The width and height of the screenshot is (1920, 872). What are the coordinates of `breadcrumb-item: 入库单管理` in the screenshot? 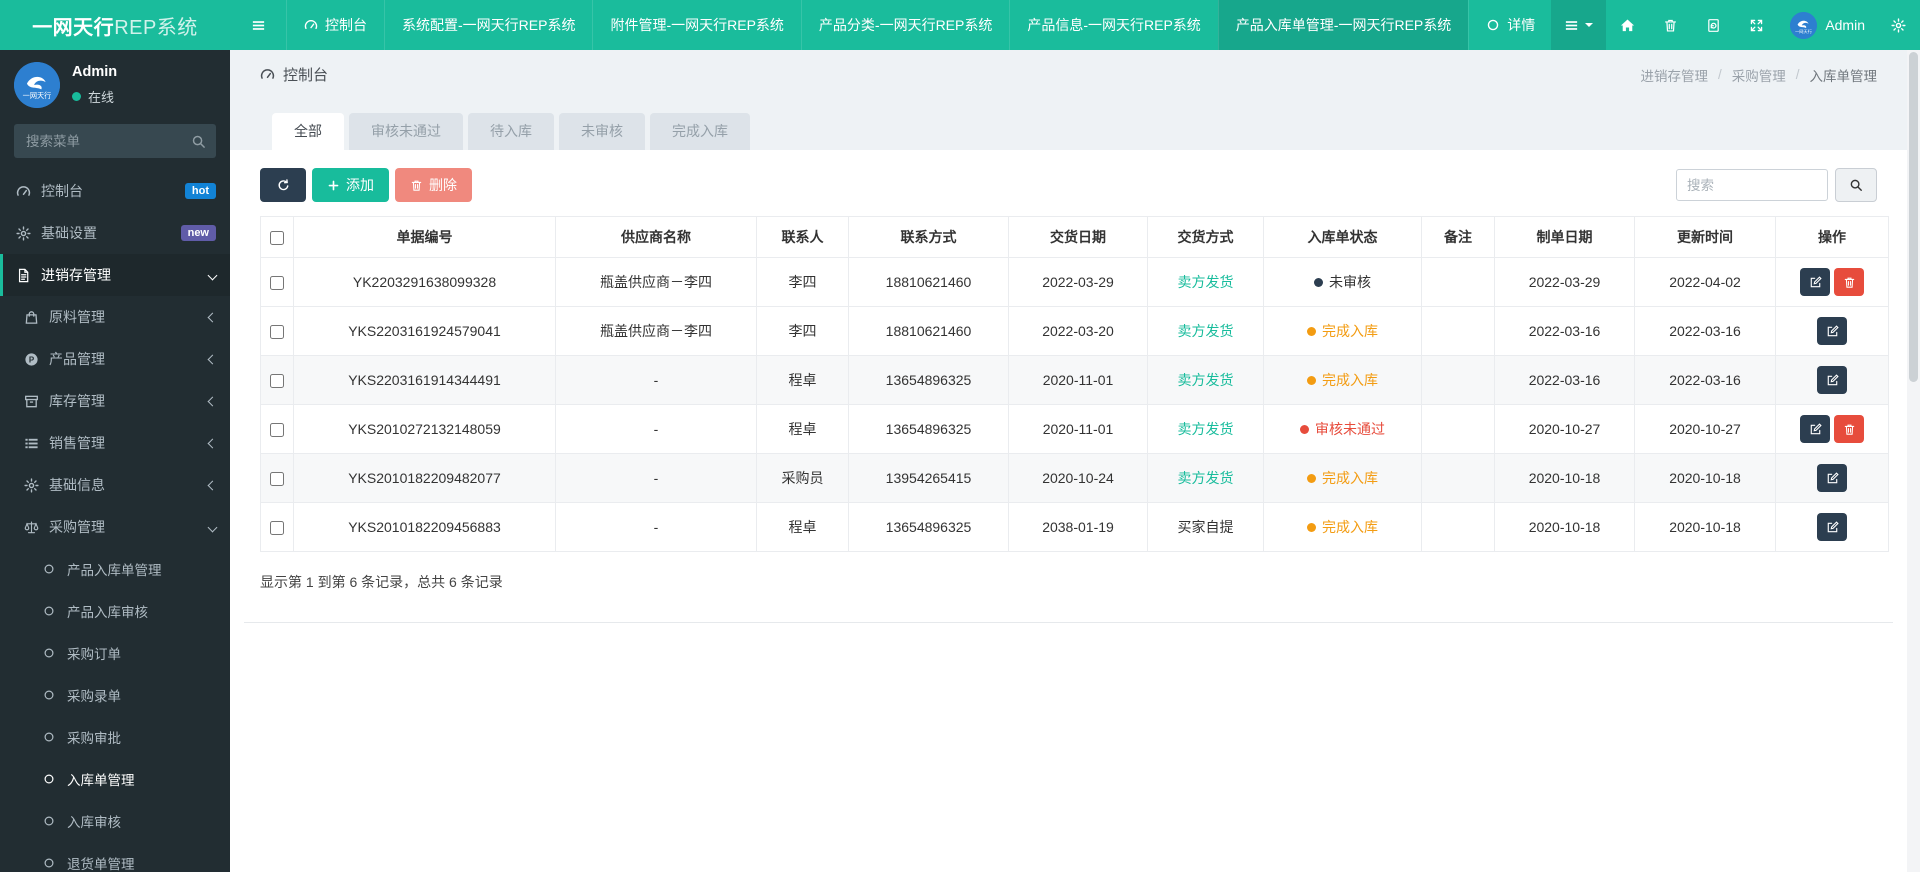 It's located at (1844, 75).